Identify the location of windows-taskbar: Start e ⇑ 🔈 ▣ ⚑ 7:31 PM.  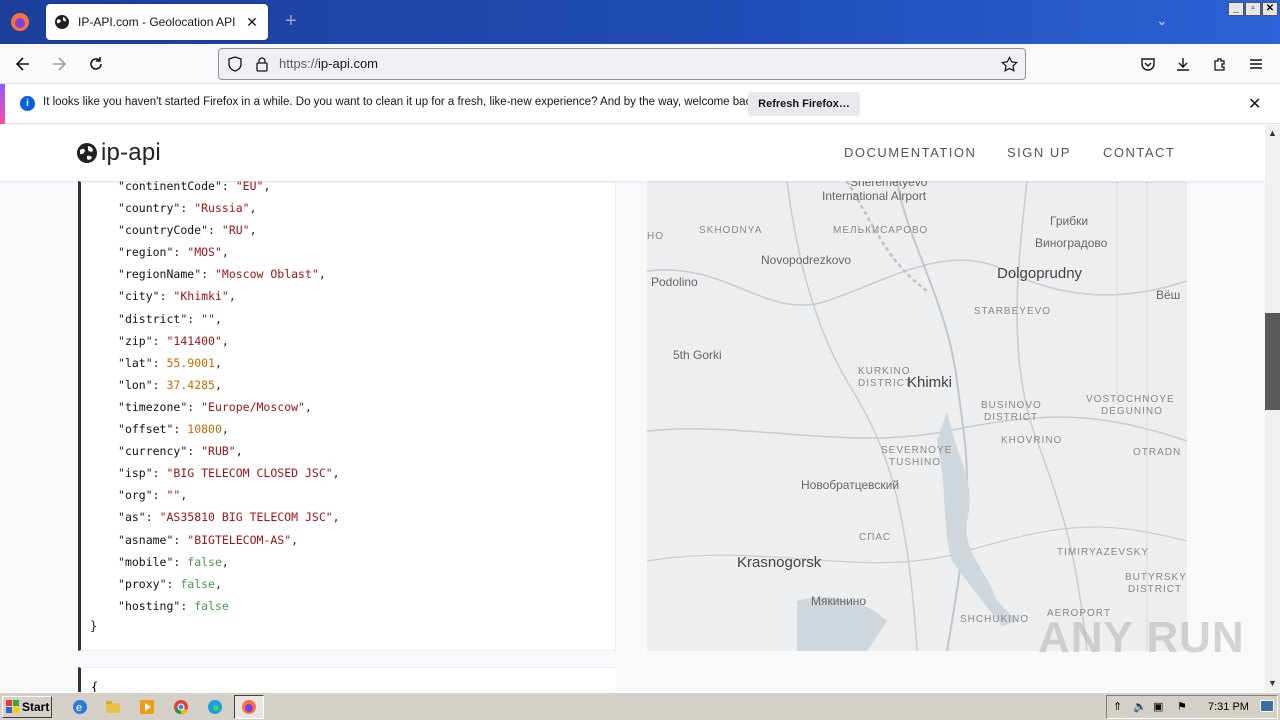
(640, 706).